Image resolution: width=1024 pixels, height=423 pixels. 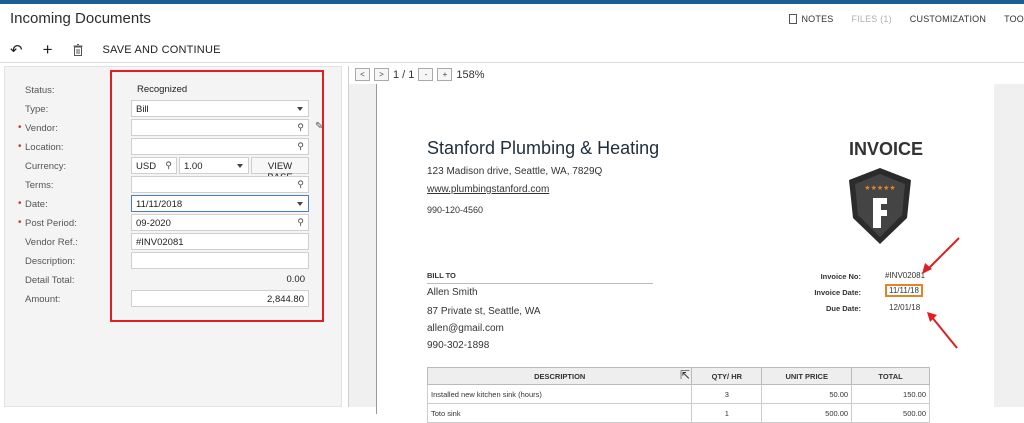 What do you see at coordinates (280, 170) in the screenshot?
I see `view-base-button: VIEW BASE` at bounding box center [280, 170].